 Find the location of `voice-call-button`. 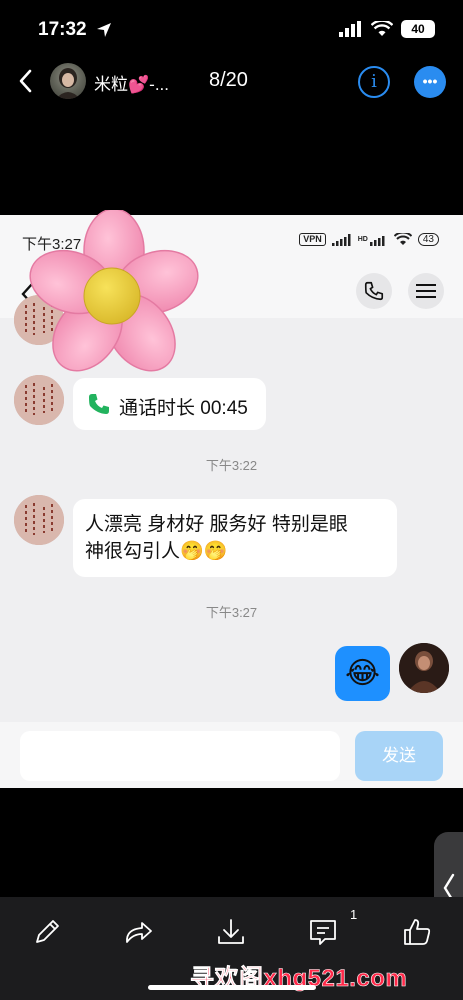

voice-call-button is located at coordinates (374, 291).